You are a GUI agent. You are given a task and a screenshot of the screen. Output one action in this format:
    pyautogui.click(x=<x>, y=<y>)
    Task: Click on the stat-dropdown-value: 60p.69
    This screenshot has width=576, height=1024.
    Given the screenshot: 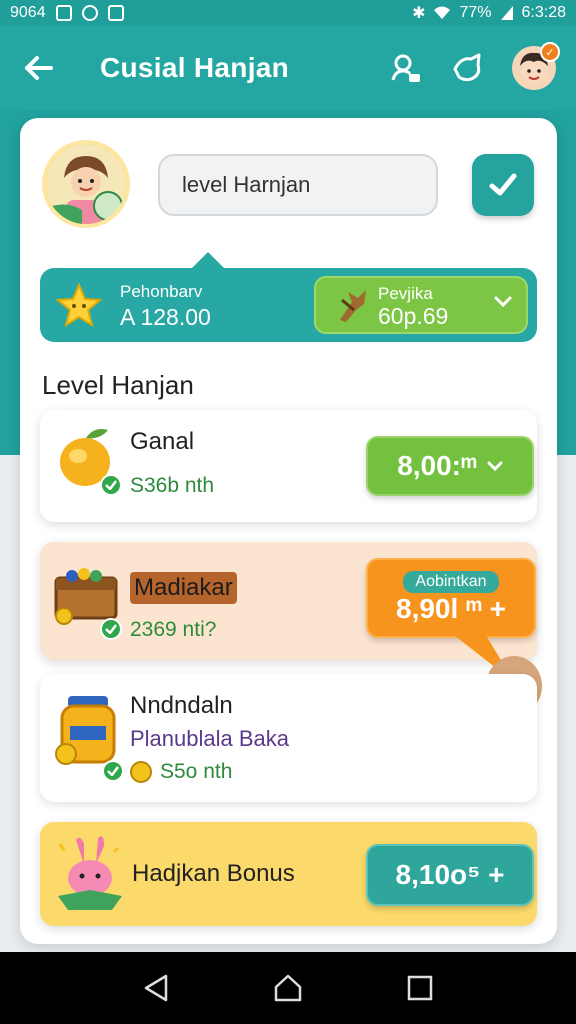 What is the action you would take?
    pyautogui.click(x=413, y=316)
    